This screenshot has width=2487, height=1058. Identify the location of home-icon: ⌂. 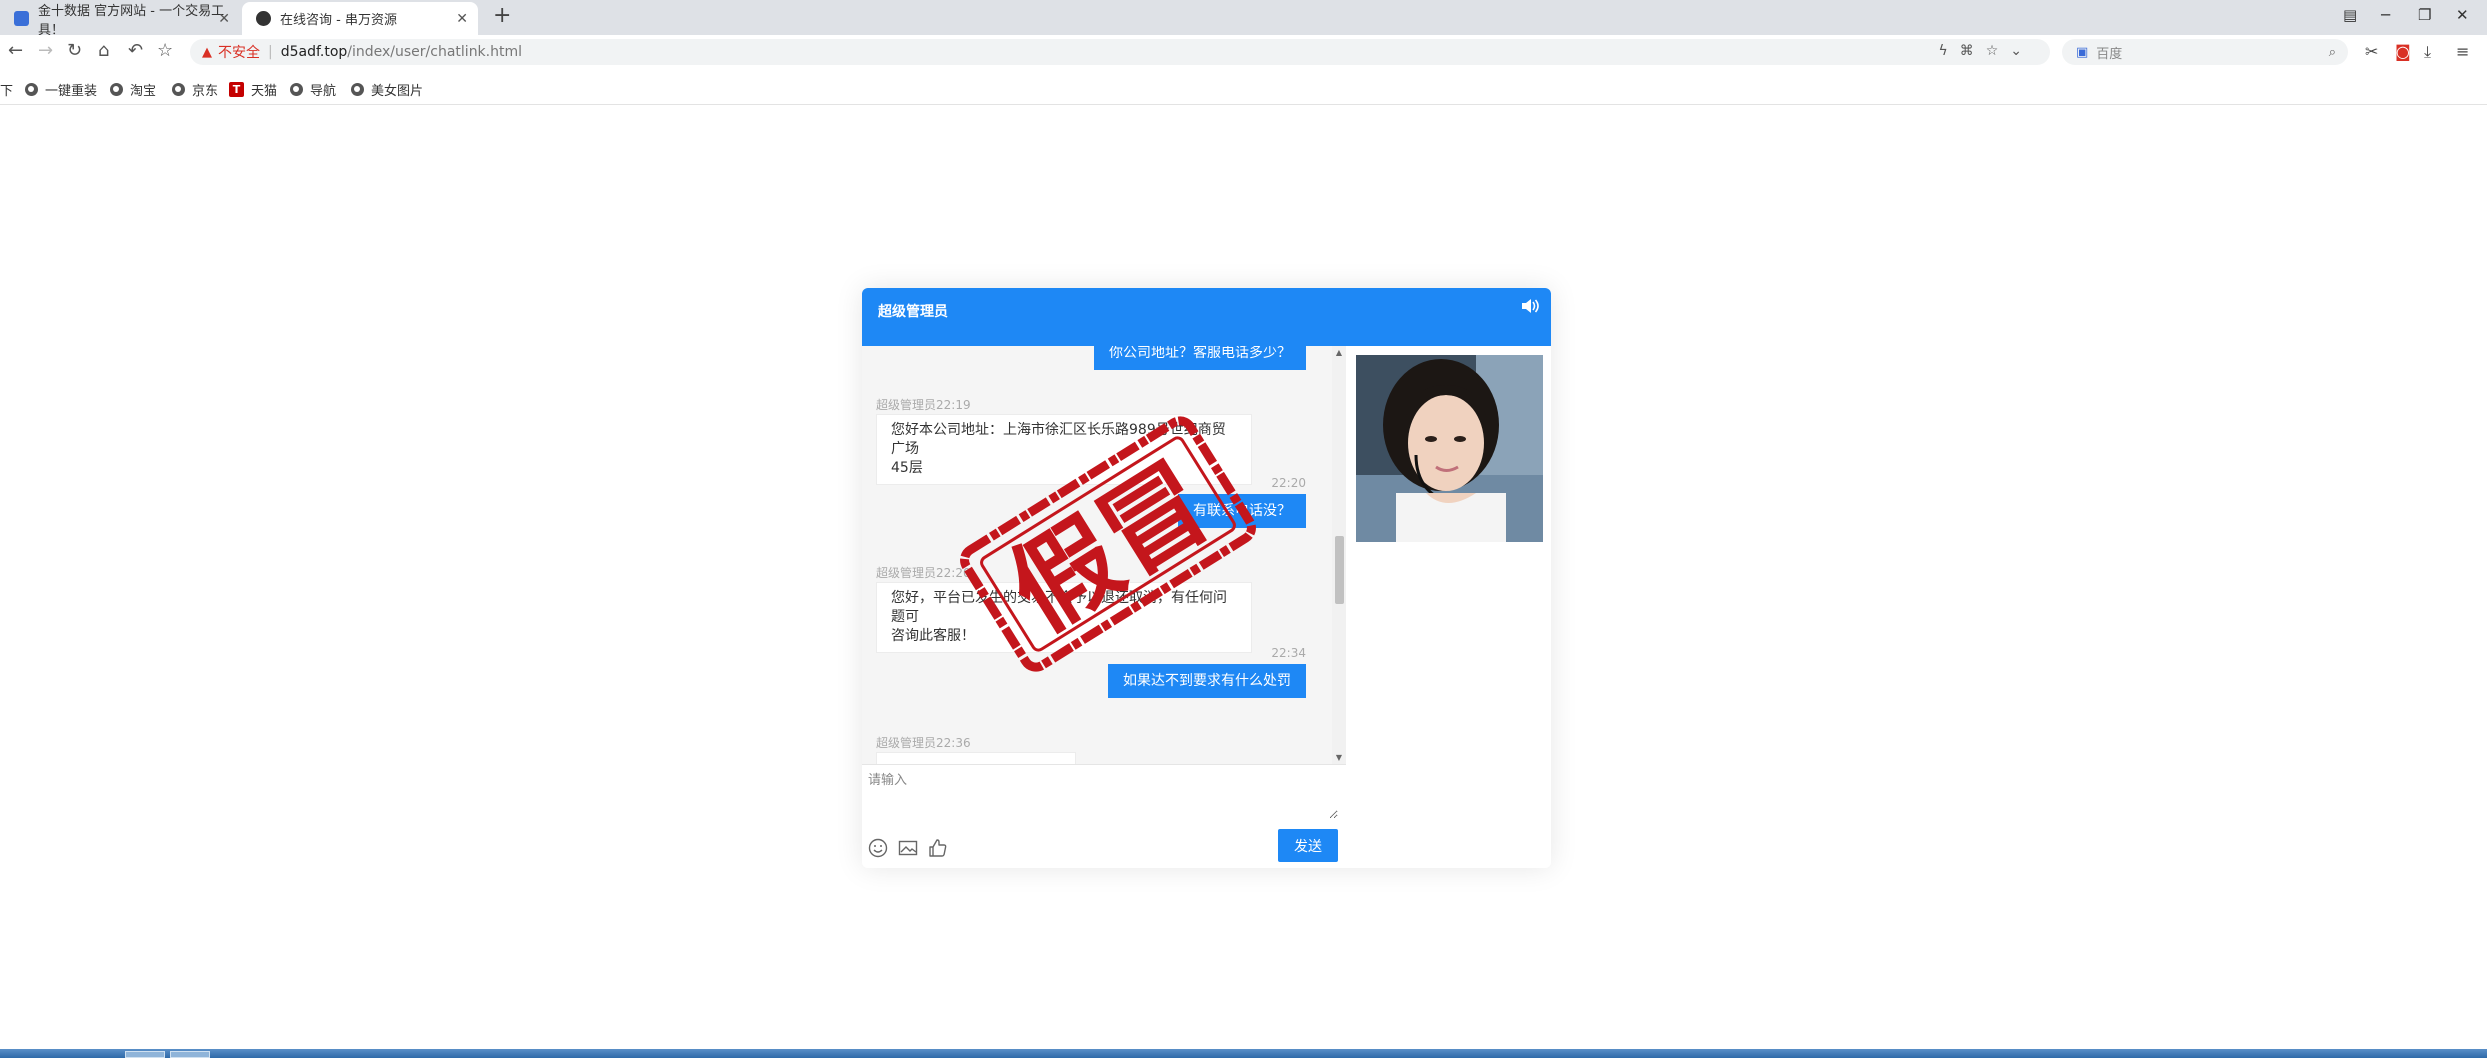
(103, 50).